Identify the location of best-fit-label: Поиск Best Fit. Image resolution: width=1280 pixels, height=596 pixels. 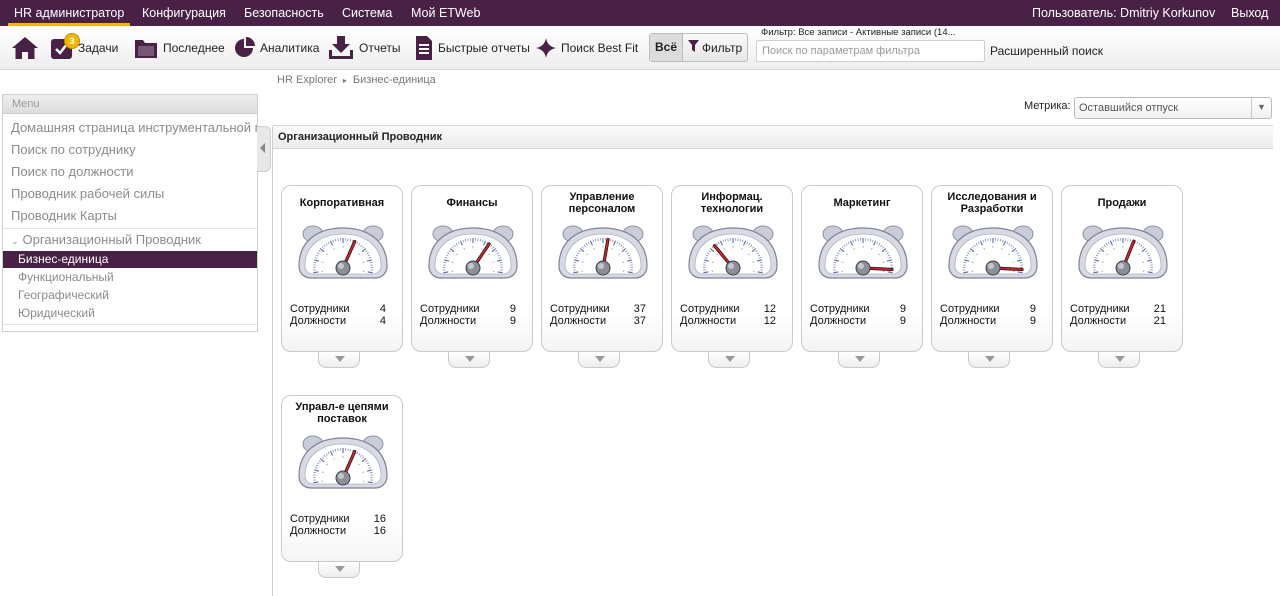
(600, 48).